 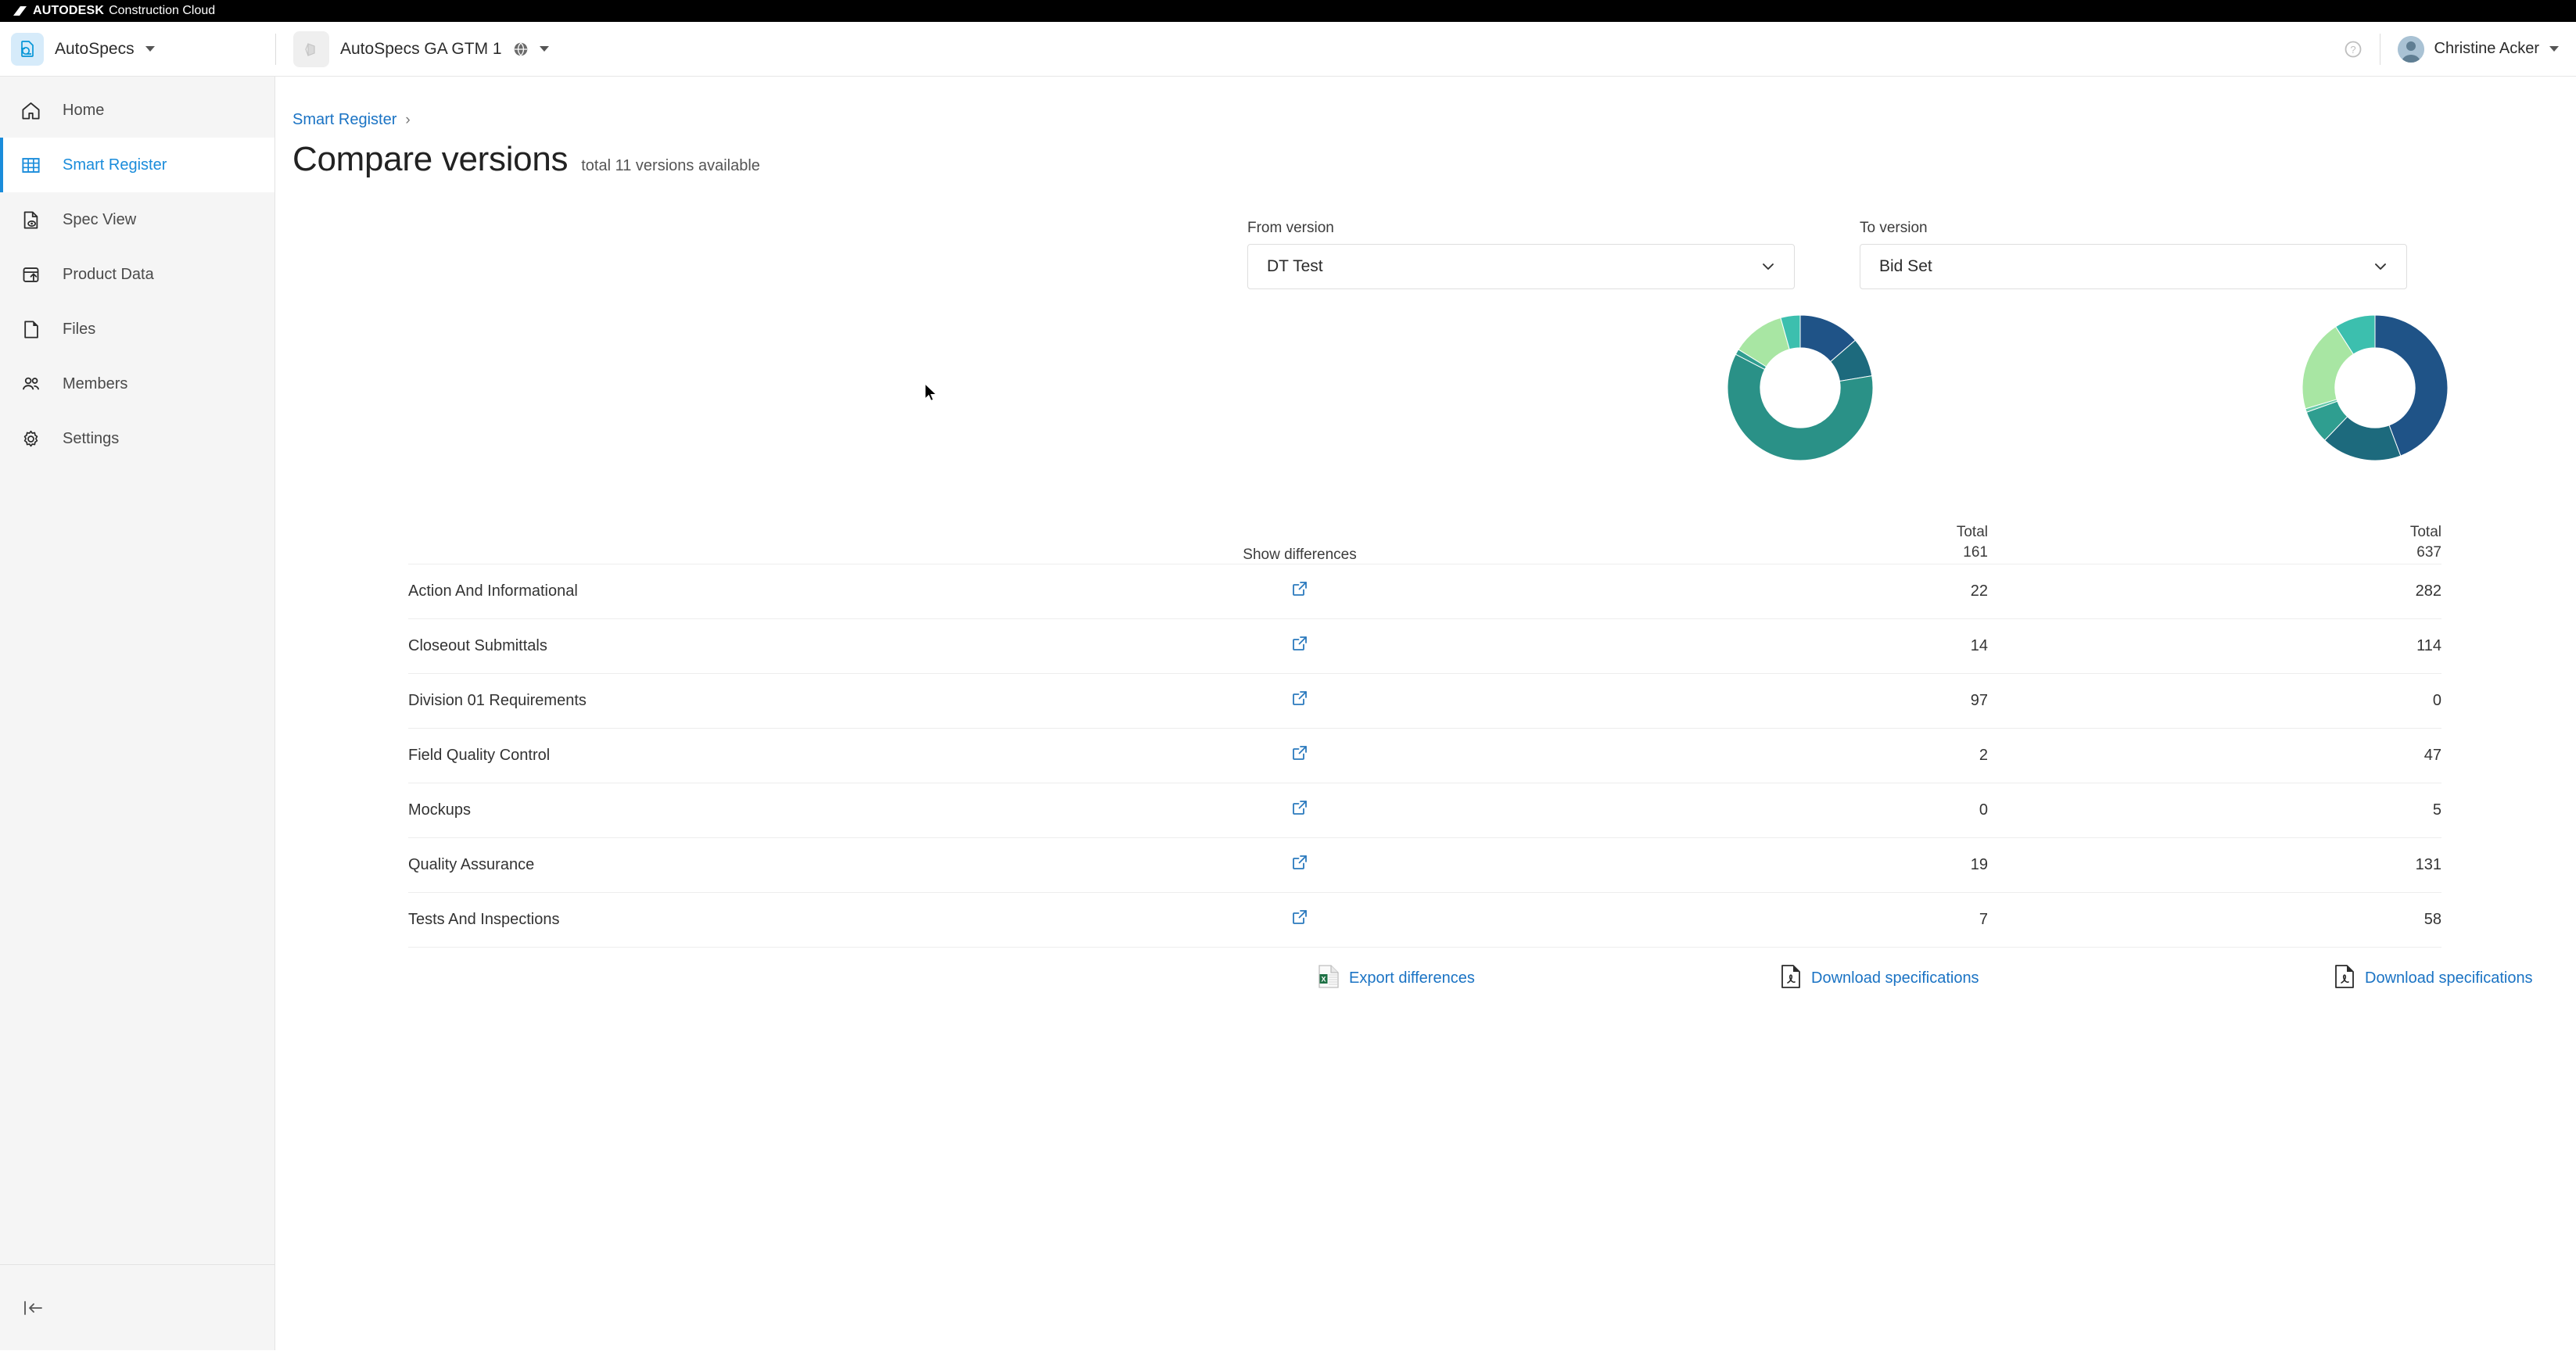 What do you see at coordinates (1979, 864) in the screenshot?
I see `row-from-count: 19` at bounding box center [1979, 864].